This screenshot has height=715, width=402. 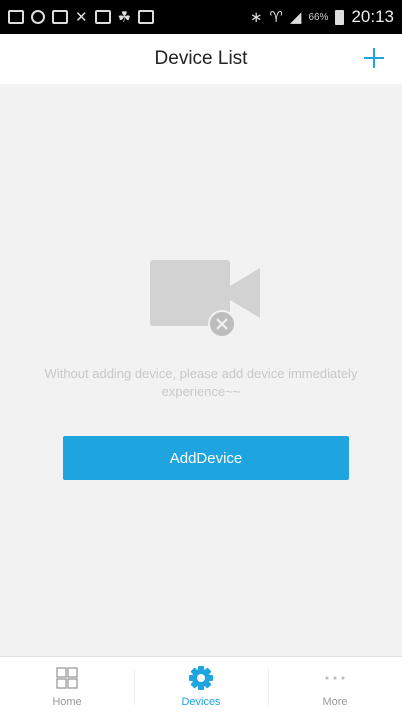 I want to click on nav-bar: Device List, so click(x=201, y=59).